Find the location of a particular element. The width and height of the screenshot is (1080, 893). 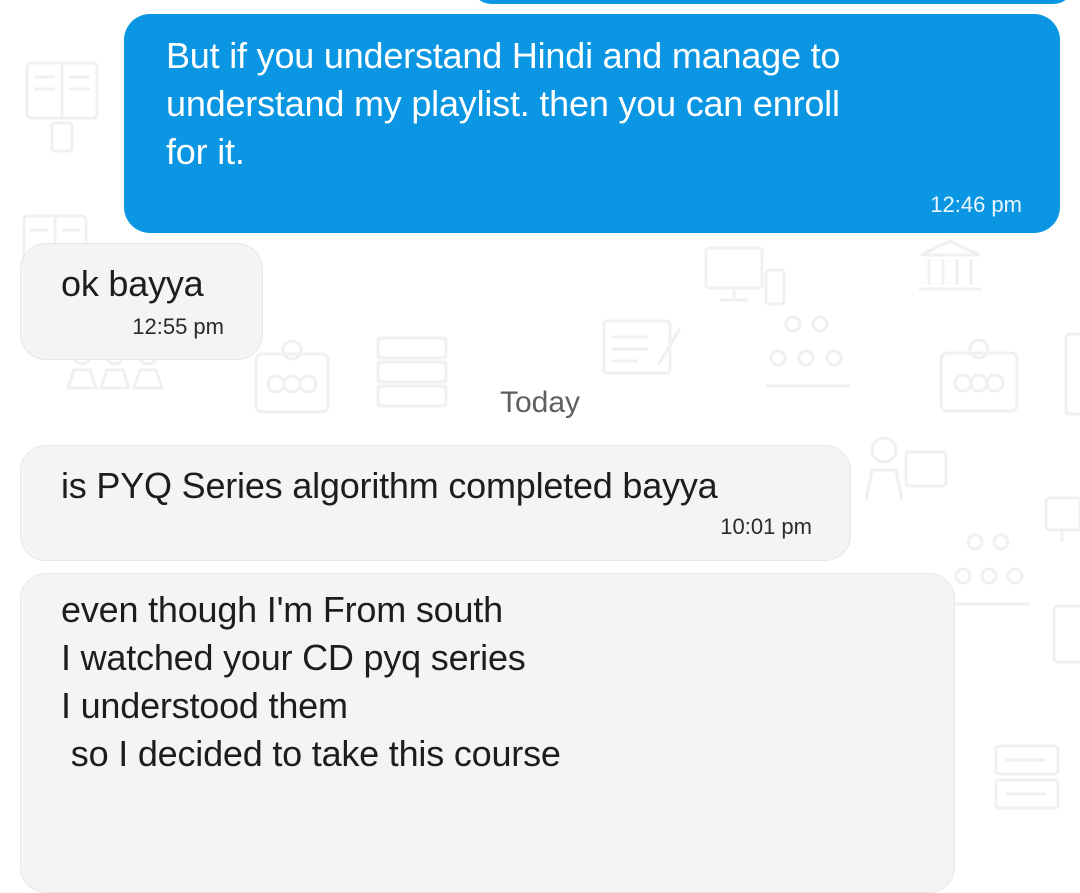

message-timestamp: 12:46 pm is located at coordinates (976, 204).